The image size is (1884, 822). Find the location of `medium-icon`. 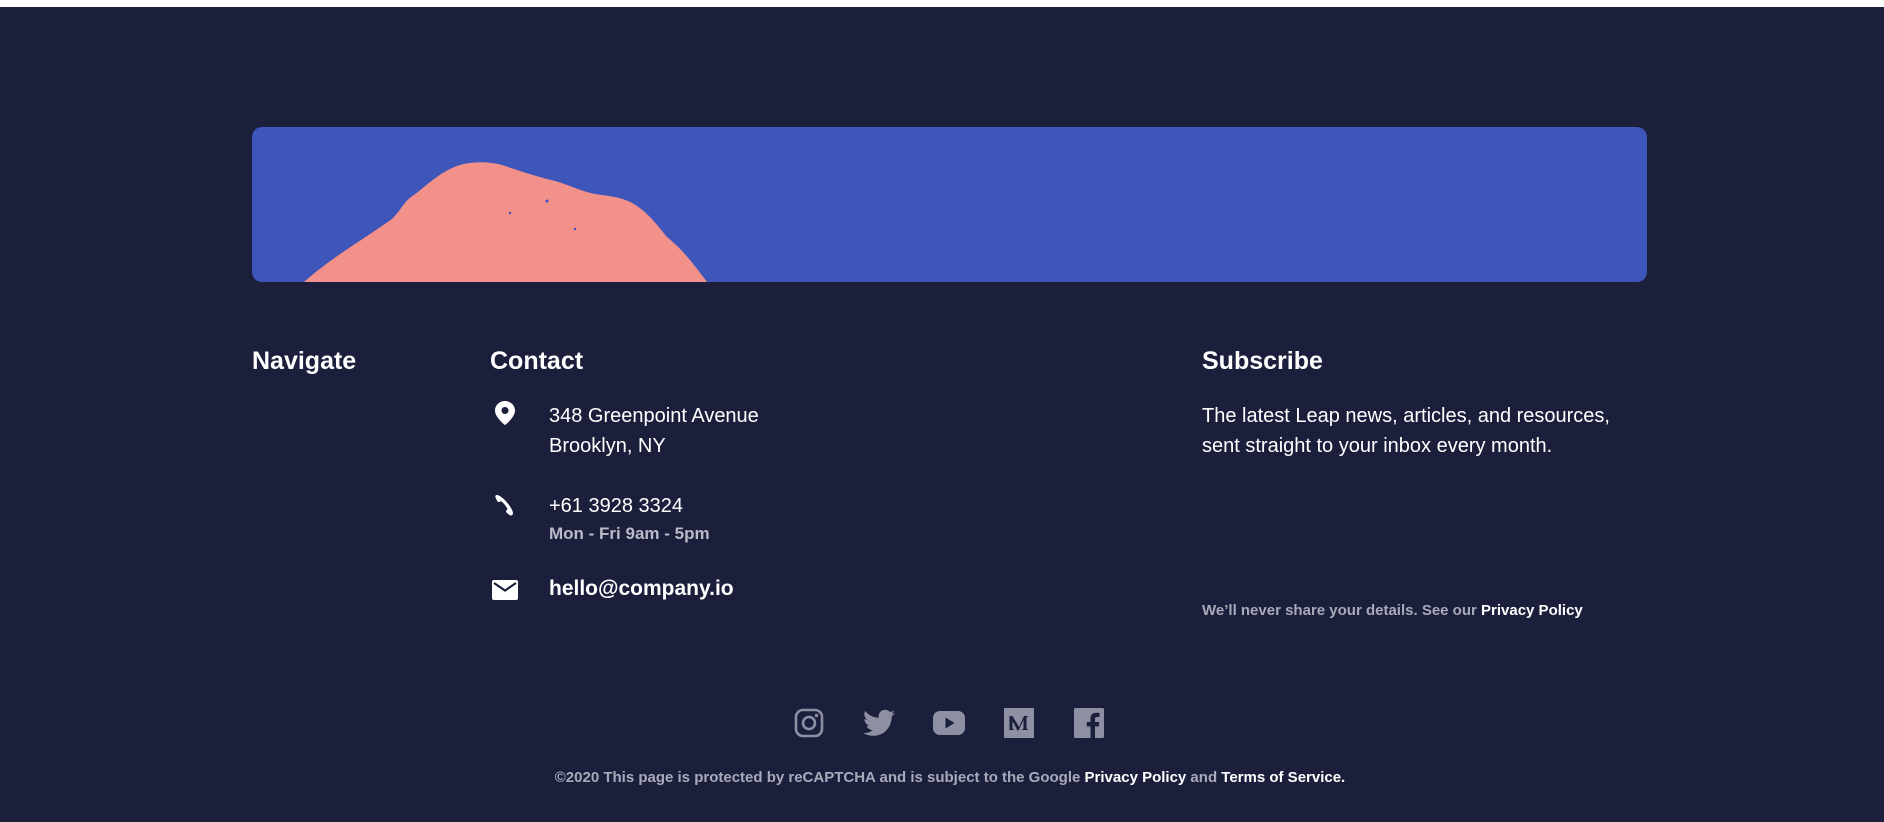

medium-icon is located at coordinates (1019, 723).